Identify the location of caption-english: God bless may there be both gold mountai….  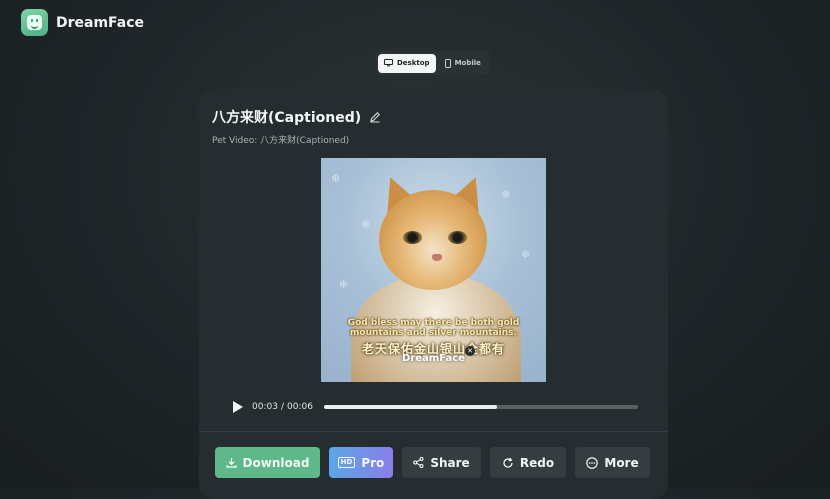
(433, 328).